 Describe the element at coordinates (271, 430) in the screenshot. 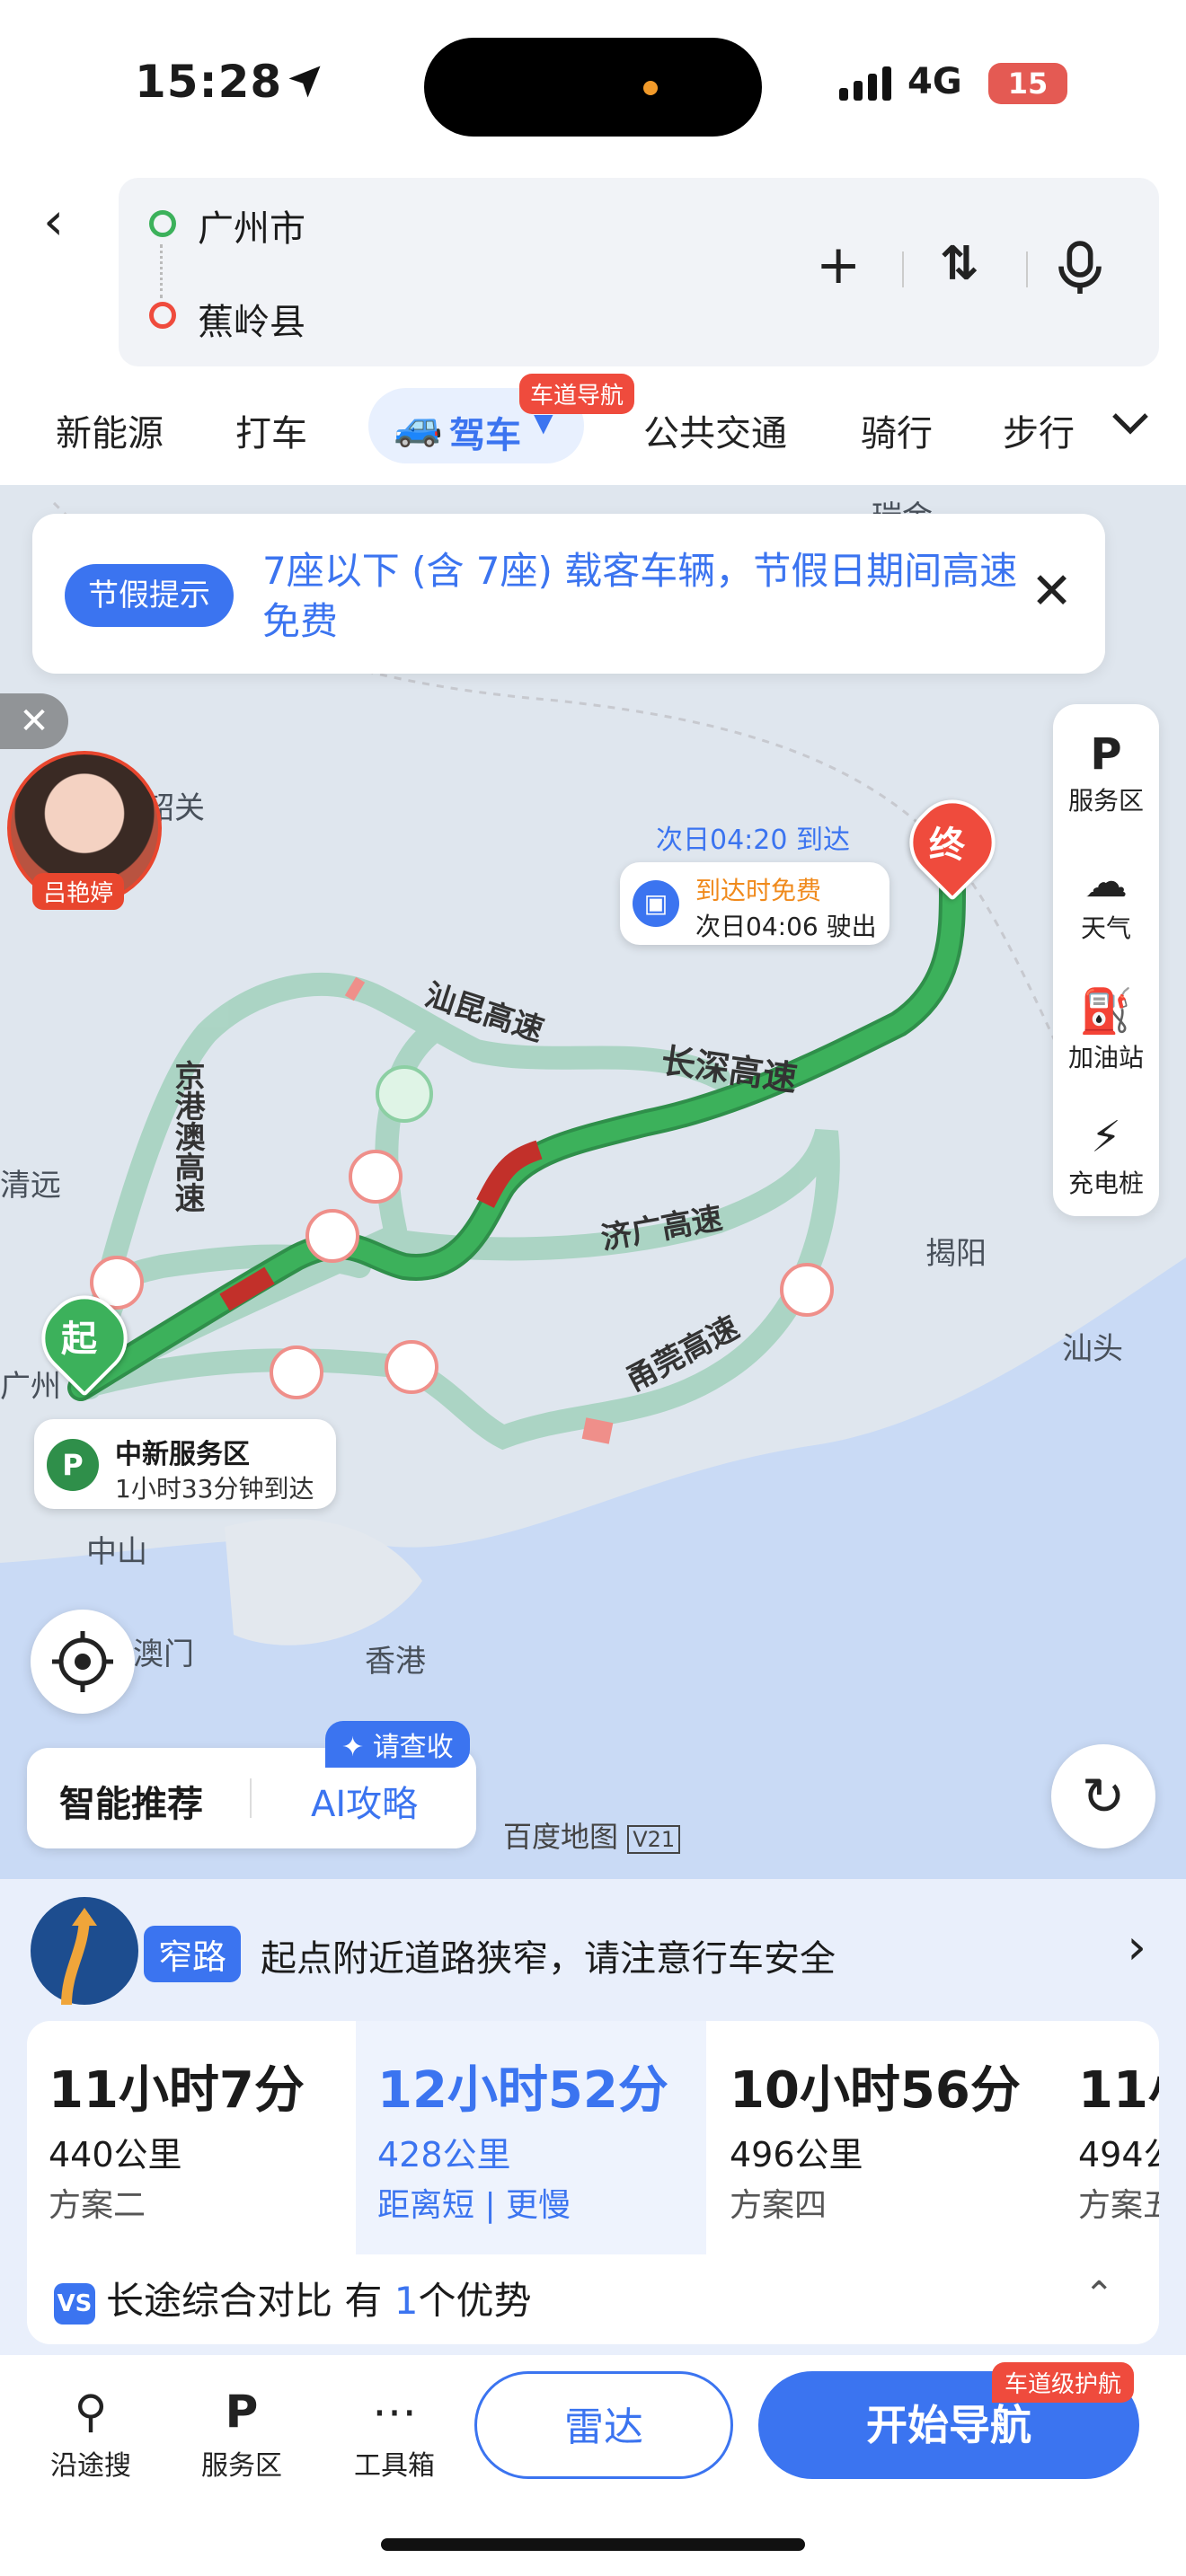

I see `tab-taxi: 打车` at that location.